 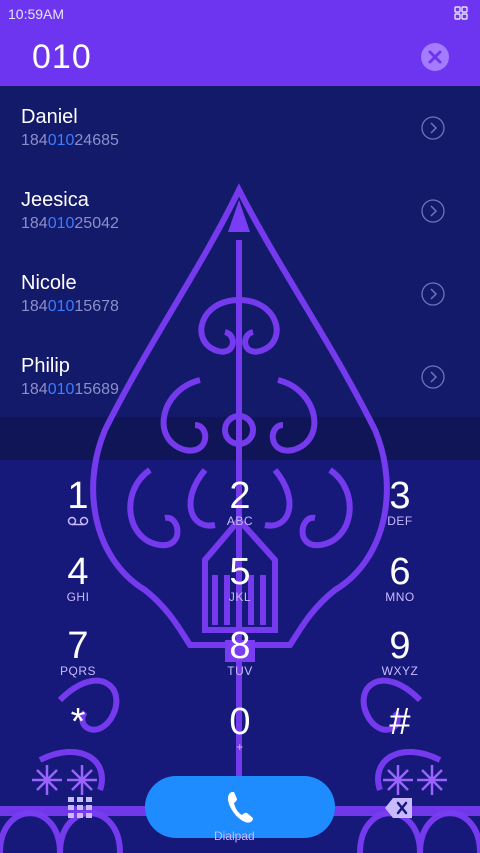 What do you see at coordinates (461, 13) in the screenshot?
I see `grid-icon` at bounding box center [461, 13].